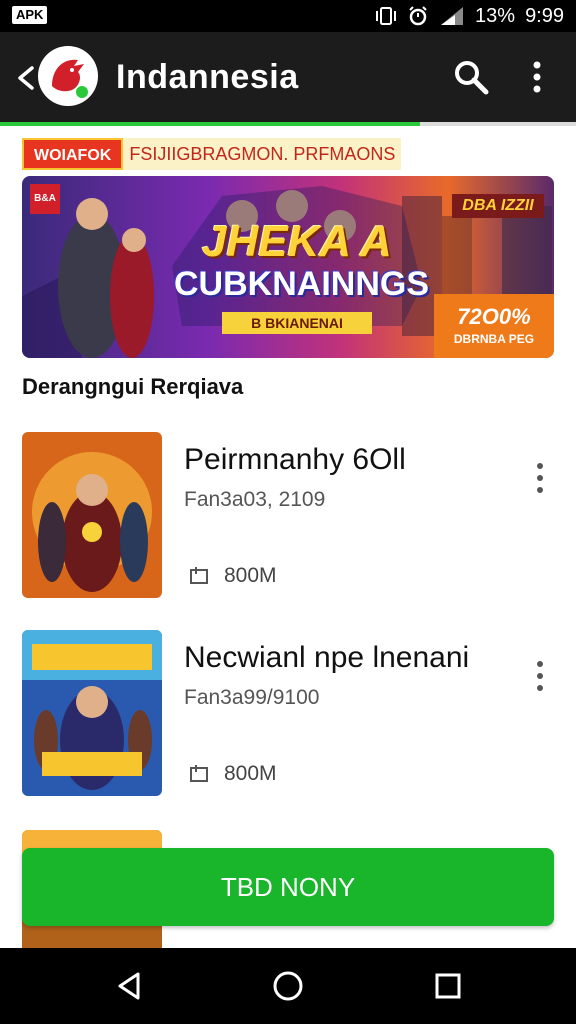 This screenshot has height=1024, width=576. Describe the element at coordinates (471, 77) in the screenshot. I see `search-icon` at that location.